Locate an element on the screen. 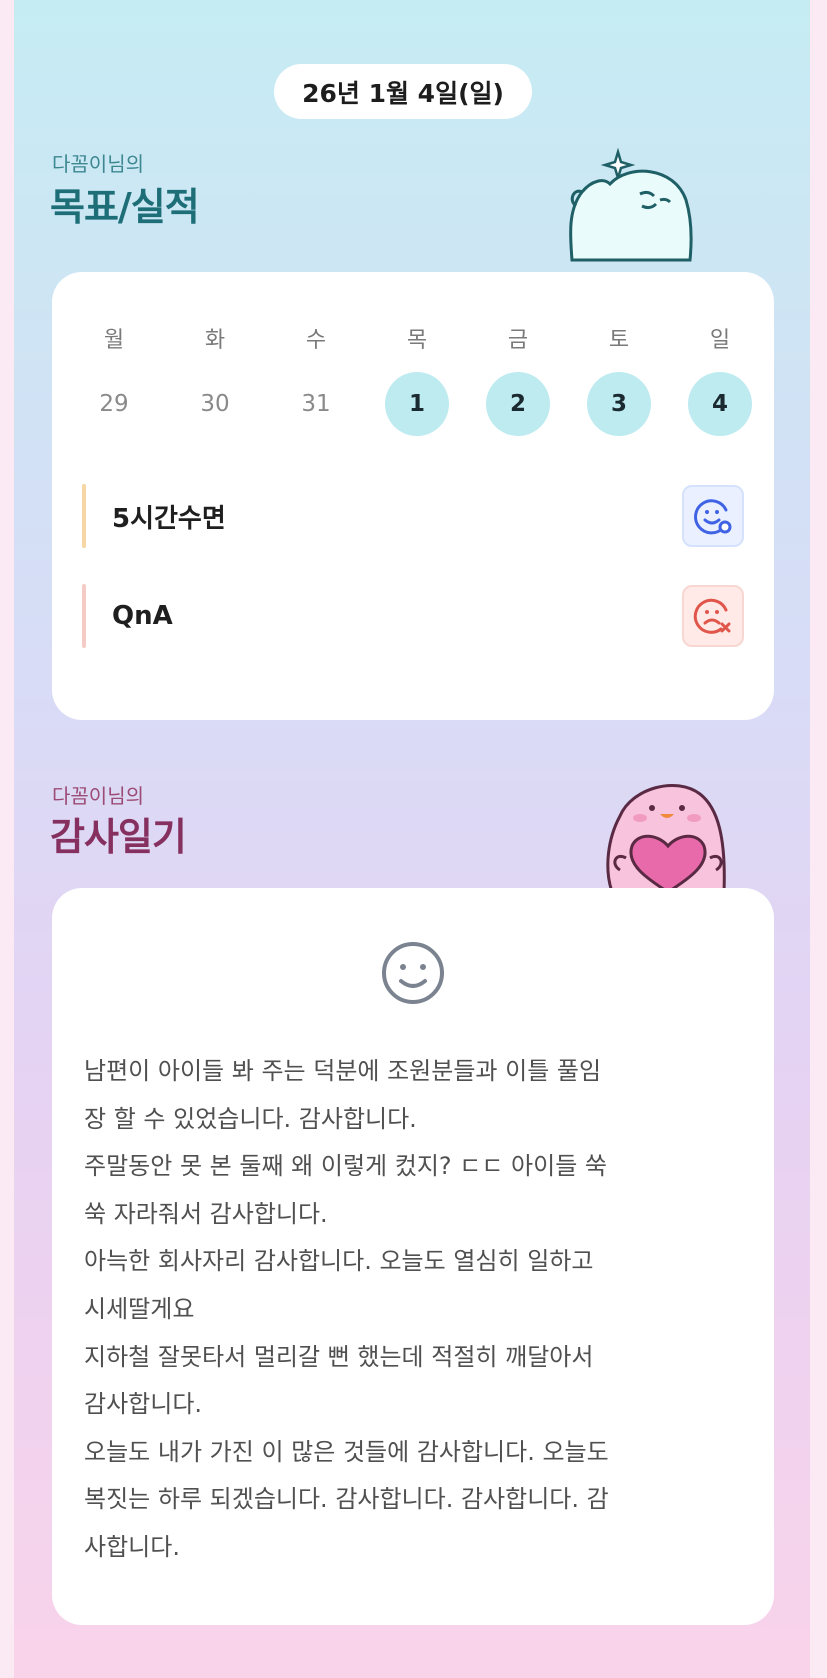 This screenshot has width=827, height=1678. goal-item: 5시간수면 is located at coordinates (413, 516).